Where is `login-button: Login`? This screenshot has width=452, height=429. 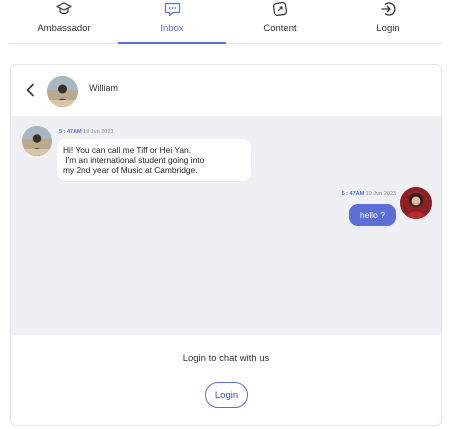 login-button: Login is located at coordinates (226, 395).